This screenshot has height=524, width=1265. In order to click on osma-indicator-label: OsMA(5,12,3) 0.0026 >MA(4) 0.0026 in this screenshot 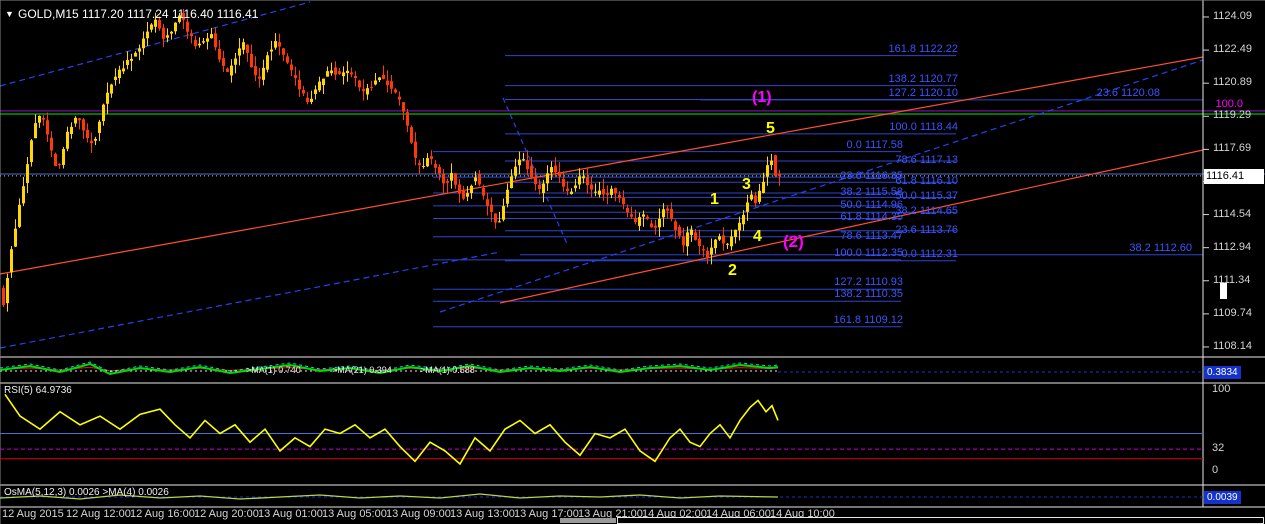, I will do `click(86, 492)`.